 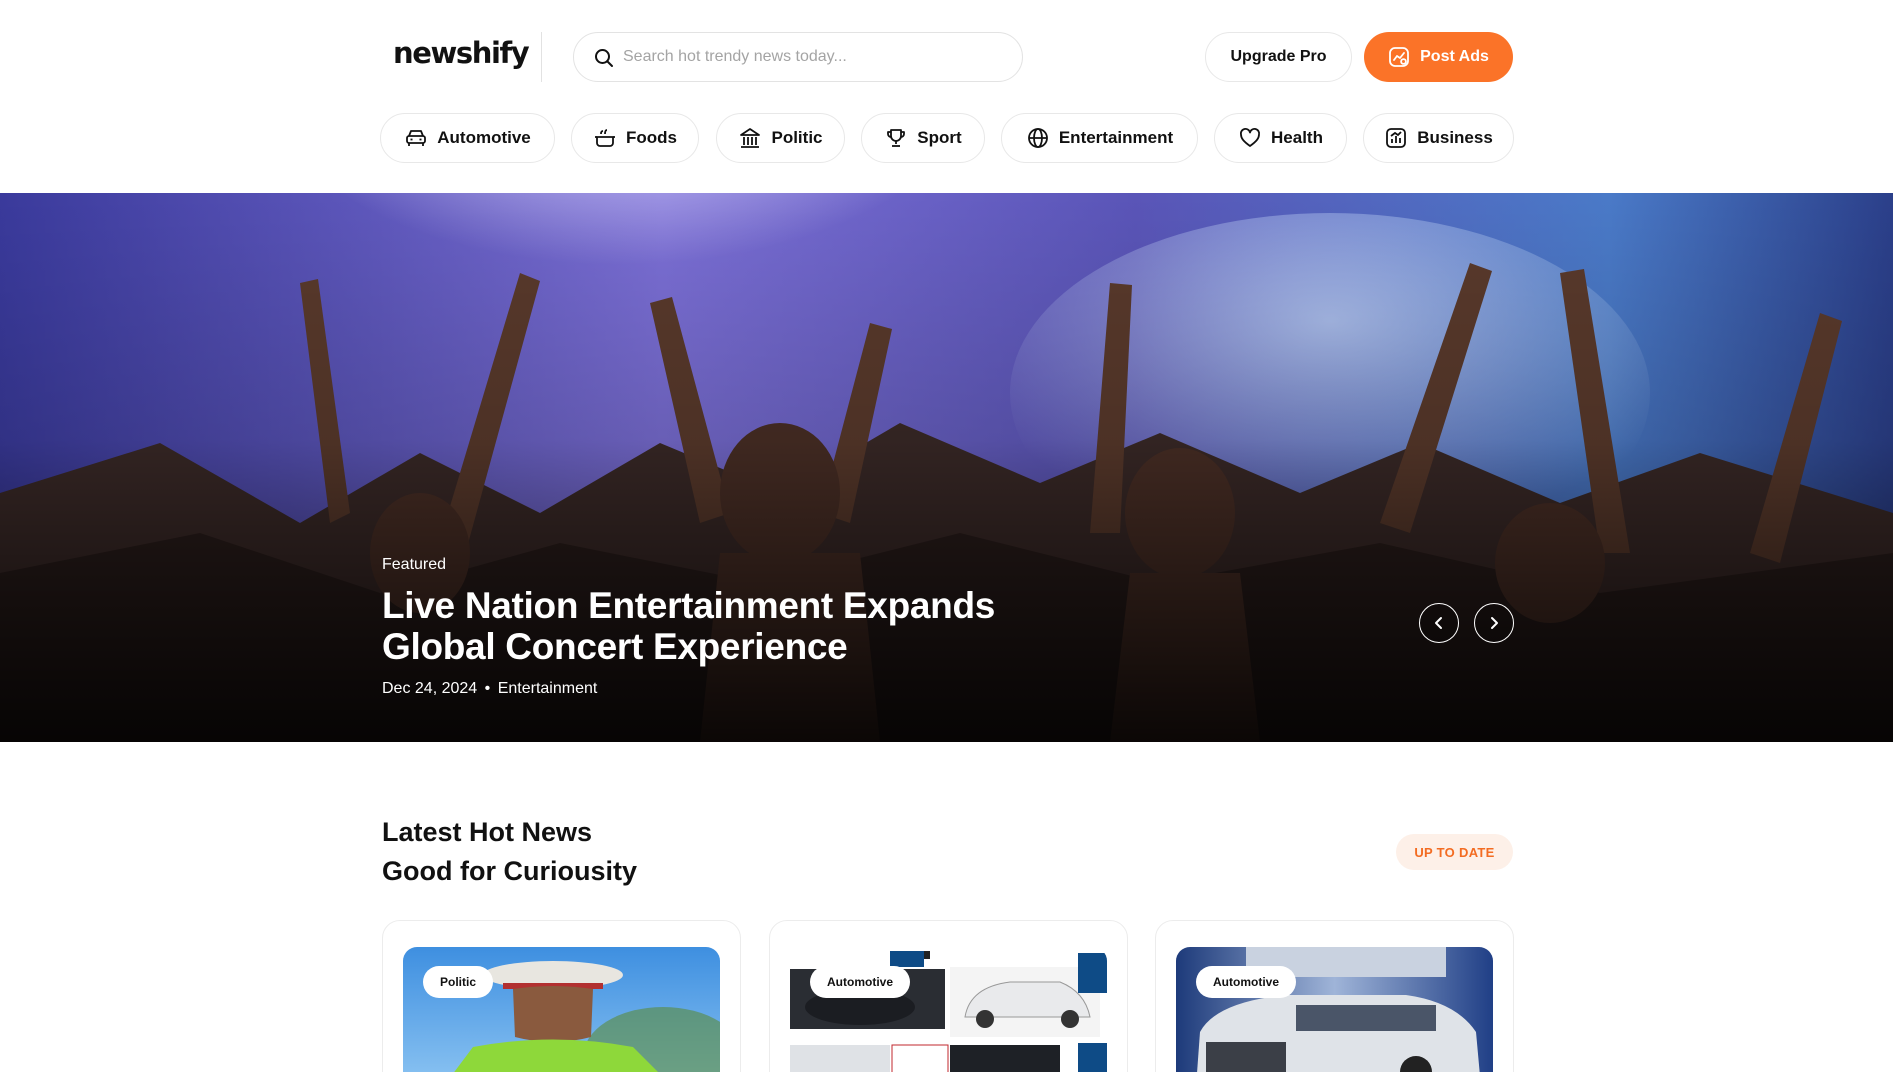 I want to click on featured-label: Featured, so click(x=414, y=564).